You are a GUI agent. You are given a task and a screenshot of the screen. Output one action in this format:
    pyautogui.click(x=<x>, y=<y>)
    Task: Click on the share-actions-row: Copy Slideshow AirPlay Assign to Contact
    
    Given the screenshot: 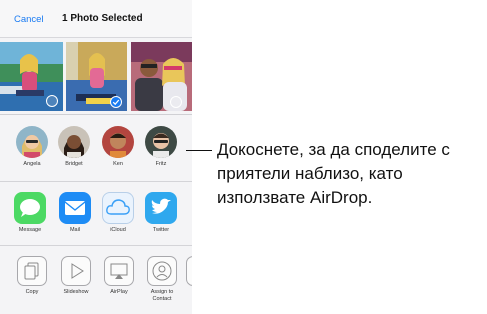 What is the action you would take?
    pyautogui.click(x=96, y=280)
    